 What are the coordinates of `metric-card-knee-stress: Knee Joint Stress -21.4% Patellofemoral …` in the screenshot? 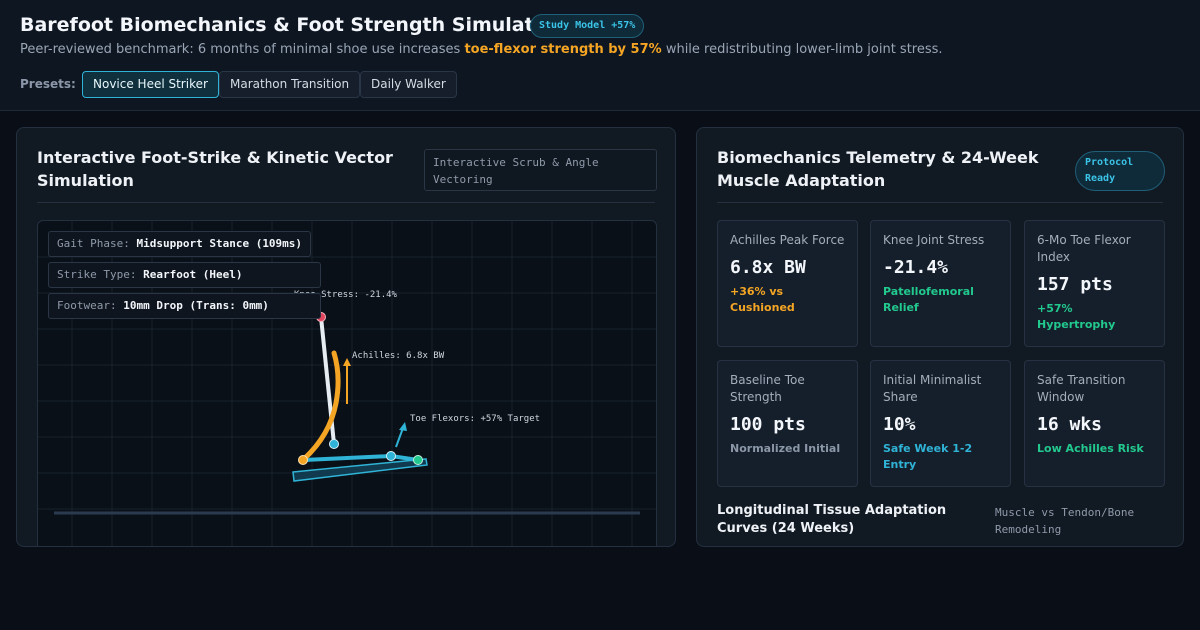 It's located at (940, 283).